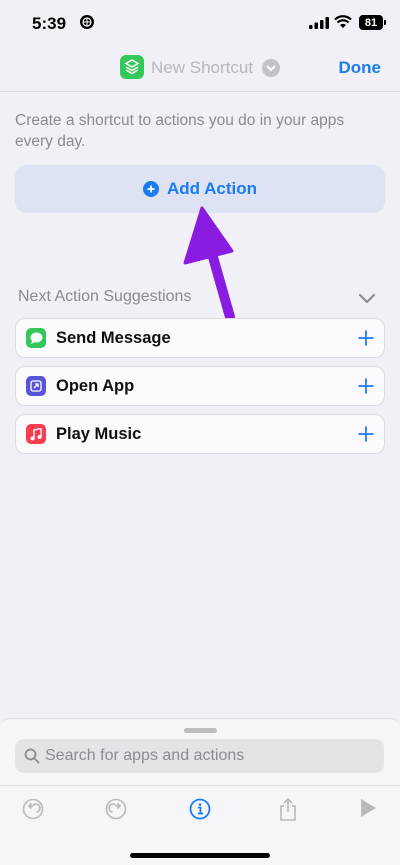  What do you see at coordinates (33, 809) in the screenshot?
I see `undo-icon` at bounding box center [33, 809].